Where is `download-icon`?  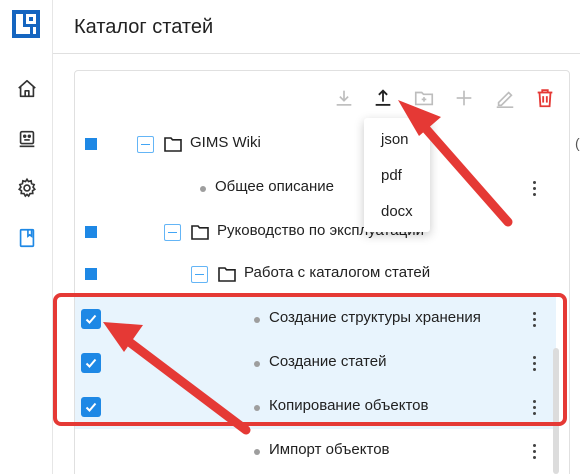 download-icon is located at coordinates (344, 98).